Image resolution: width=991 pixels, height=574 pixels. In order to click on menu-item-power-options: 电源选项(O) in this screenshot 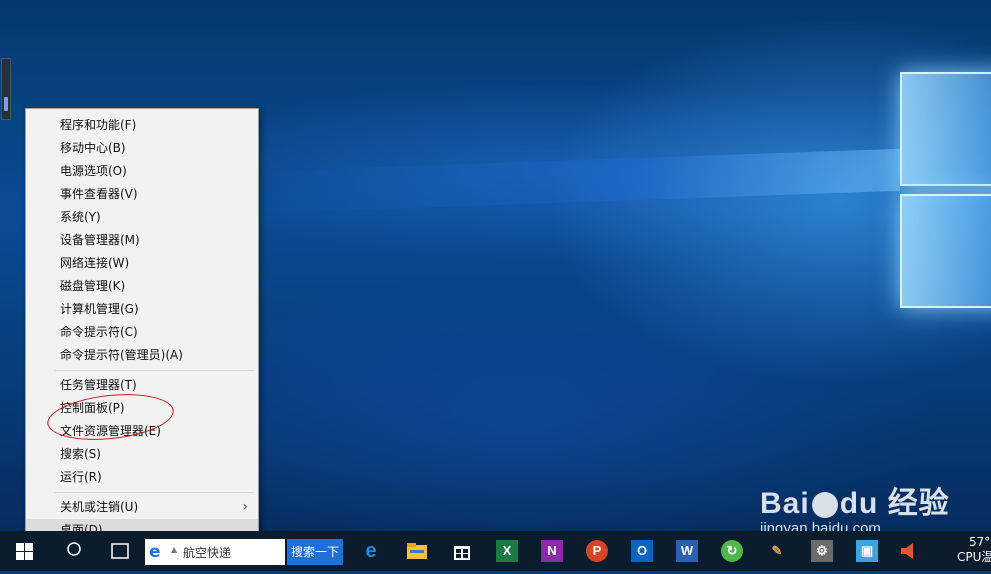, I will do `click(142, 171)`.